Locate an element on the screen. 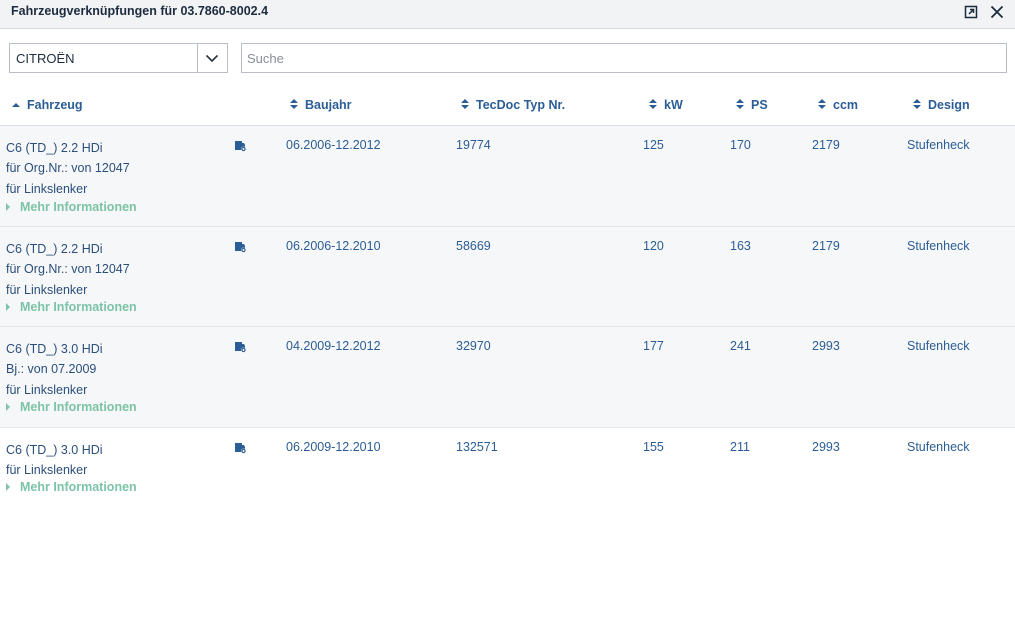 The width and height of the screenshot is (1015, 630). cell-kw: 177 is located at coordinates (653, 346).